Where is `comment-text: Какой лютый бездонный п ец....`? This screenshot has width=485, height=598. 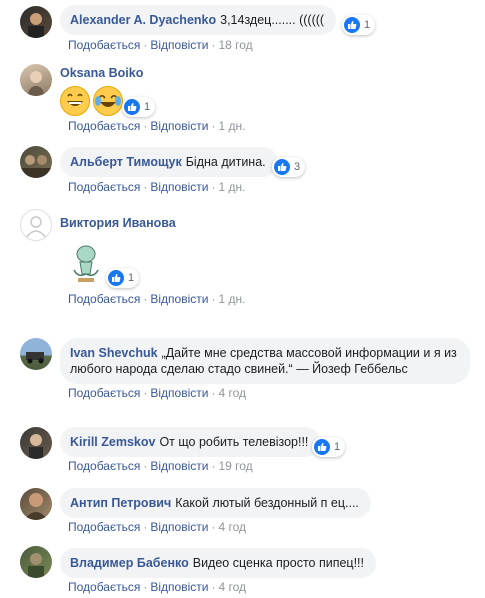
comment-text: Какой лютый бездонный п ец.... is located at coordinates (267, 503).